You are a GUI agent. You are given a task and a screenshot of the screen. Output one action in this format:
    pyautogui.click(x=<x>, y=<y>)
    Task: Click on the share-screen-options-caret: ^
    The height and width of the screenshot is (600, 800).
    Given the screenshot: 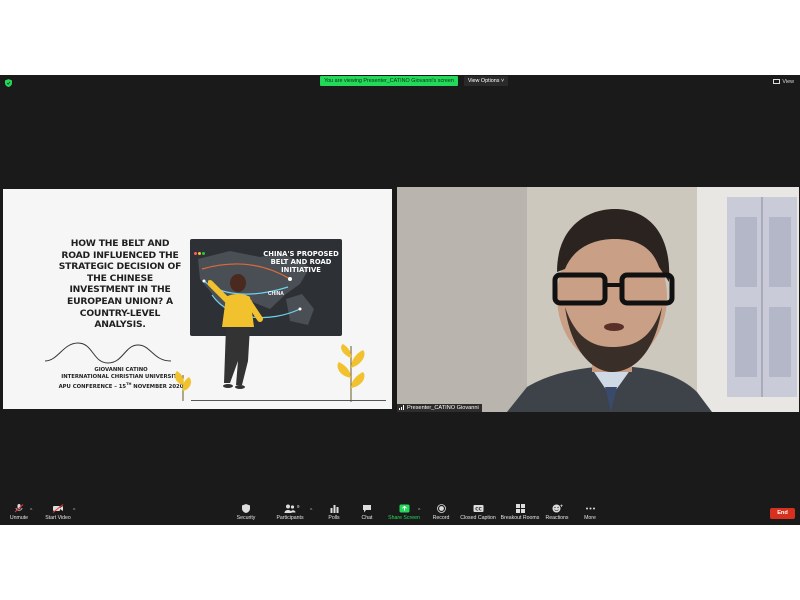 What is the action you would take?
    pyautogui.click(x=419, y=511)
    